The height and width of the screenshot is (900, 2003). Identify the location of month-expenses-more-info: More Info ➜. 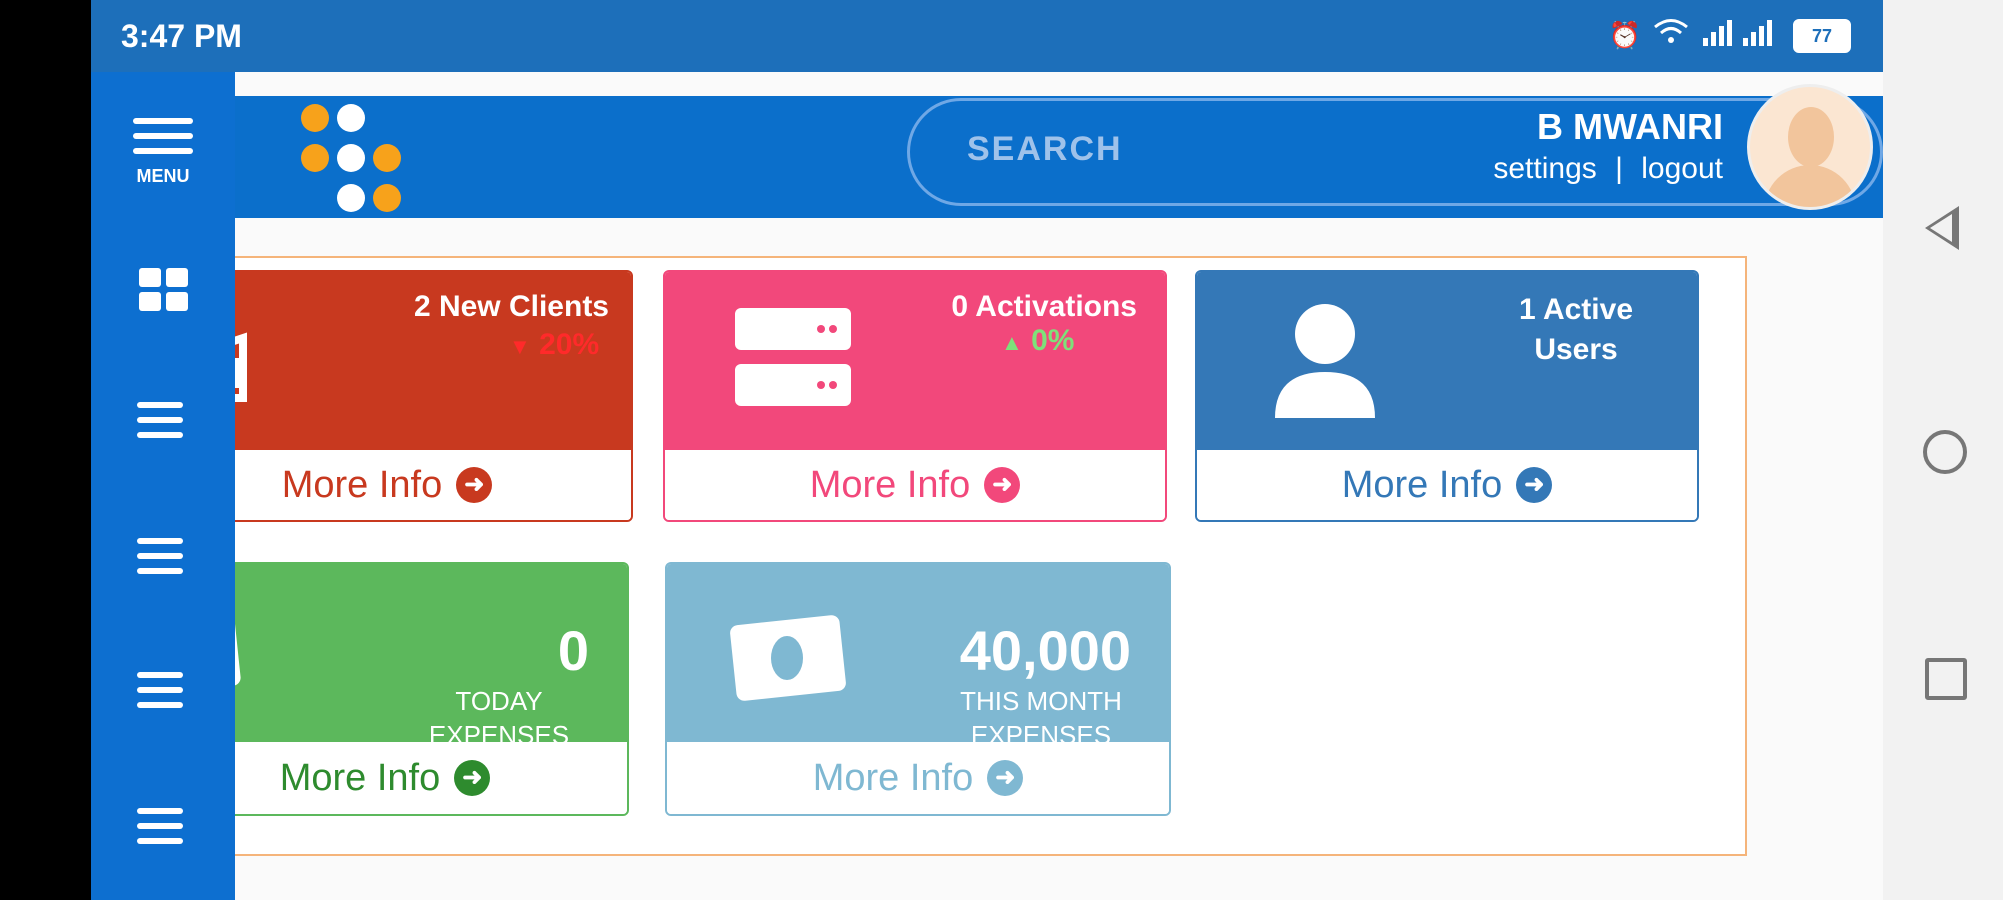
(918, 778).